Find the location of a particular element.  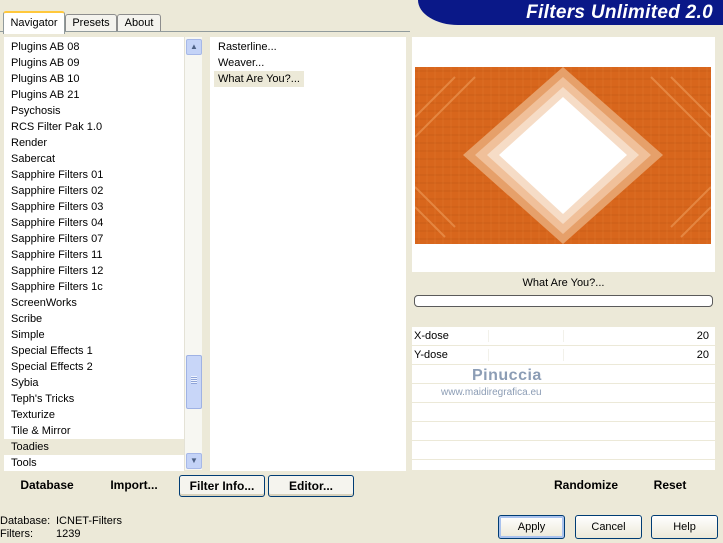

help-button: Help is located at coordinates (684, 527).